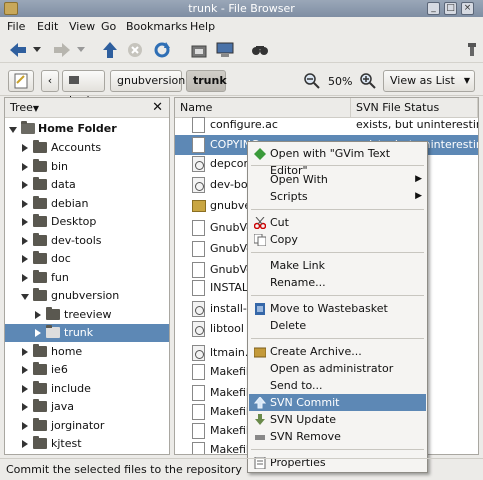  I want to click on menu-view: View, so click(82, 26).